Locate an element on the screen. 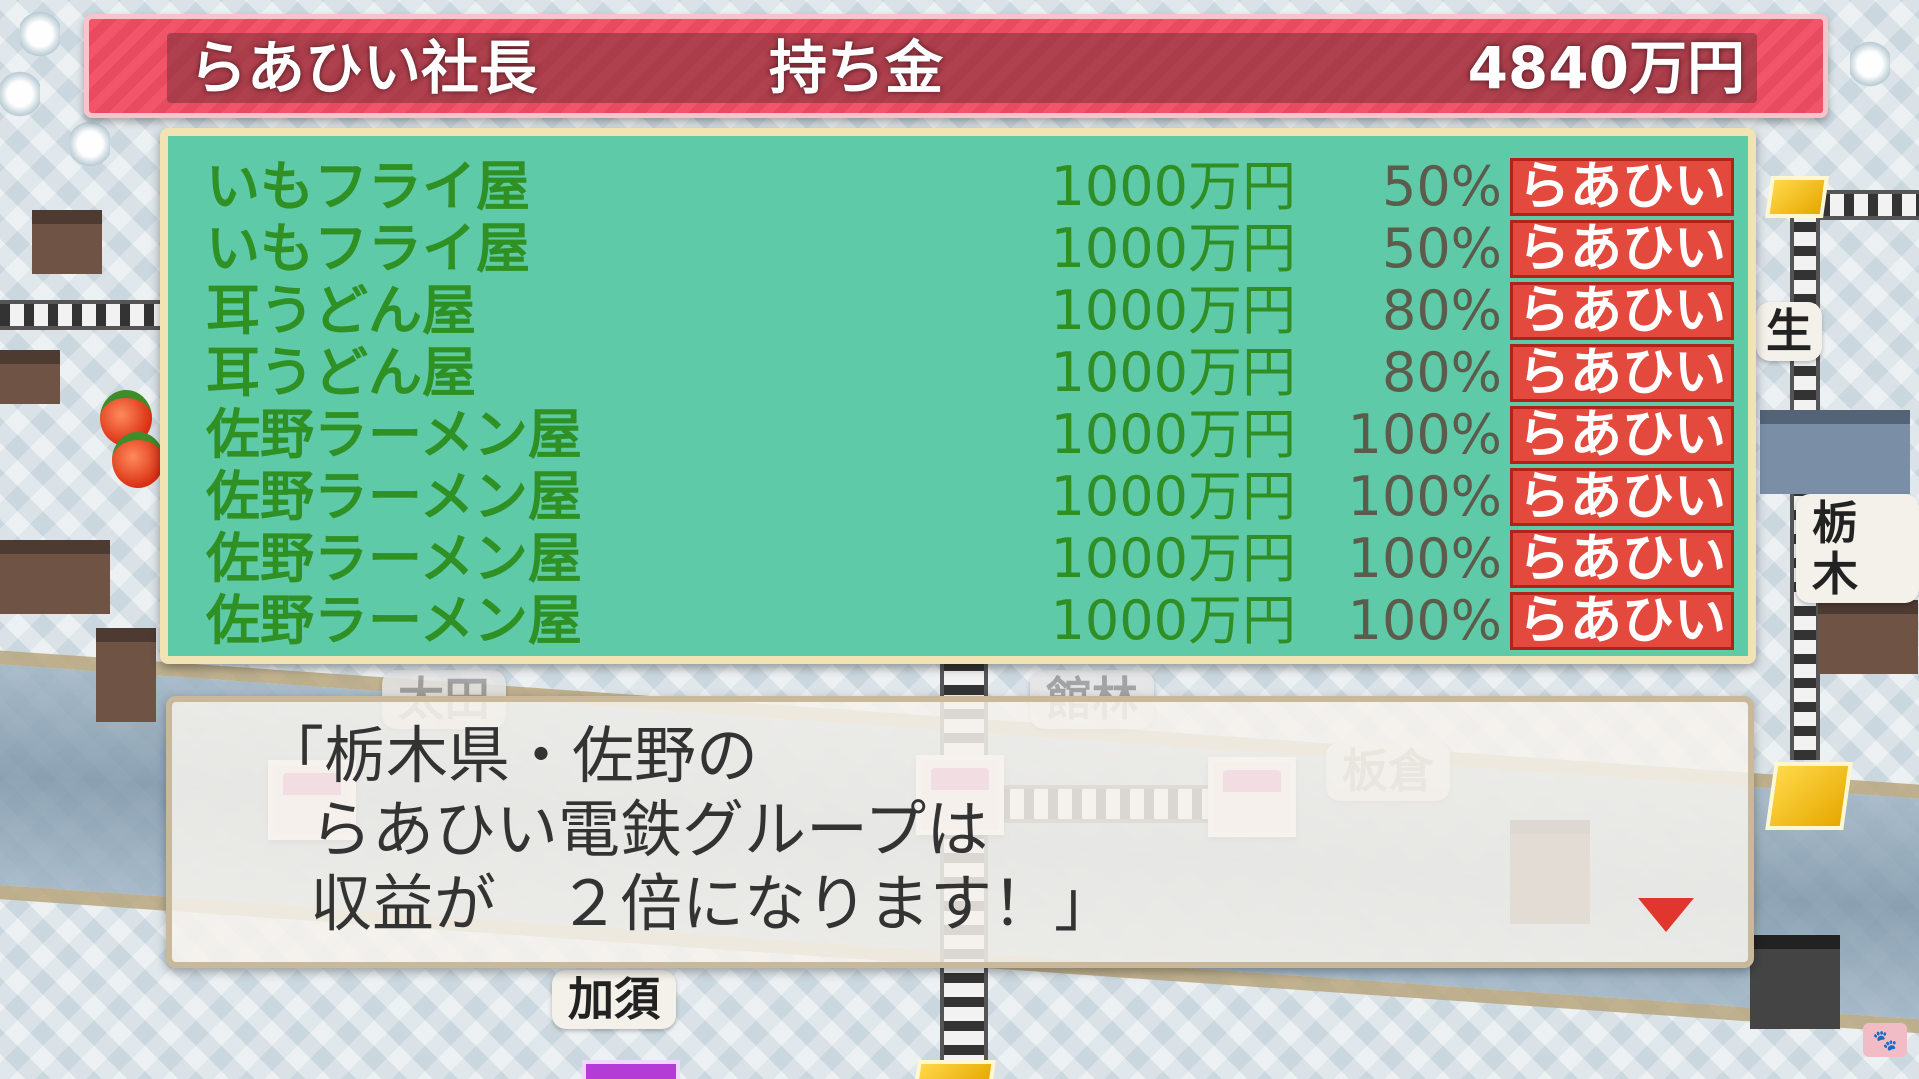 The image size is (1919, 1079). tomato-icon is located at coordinates (138, 460).